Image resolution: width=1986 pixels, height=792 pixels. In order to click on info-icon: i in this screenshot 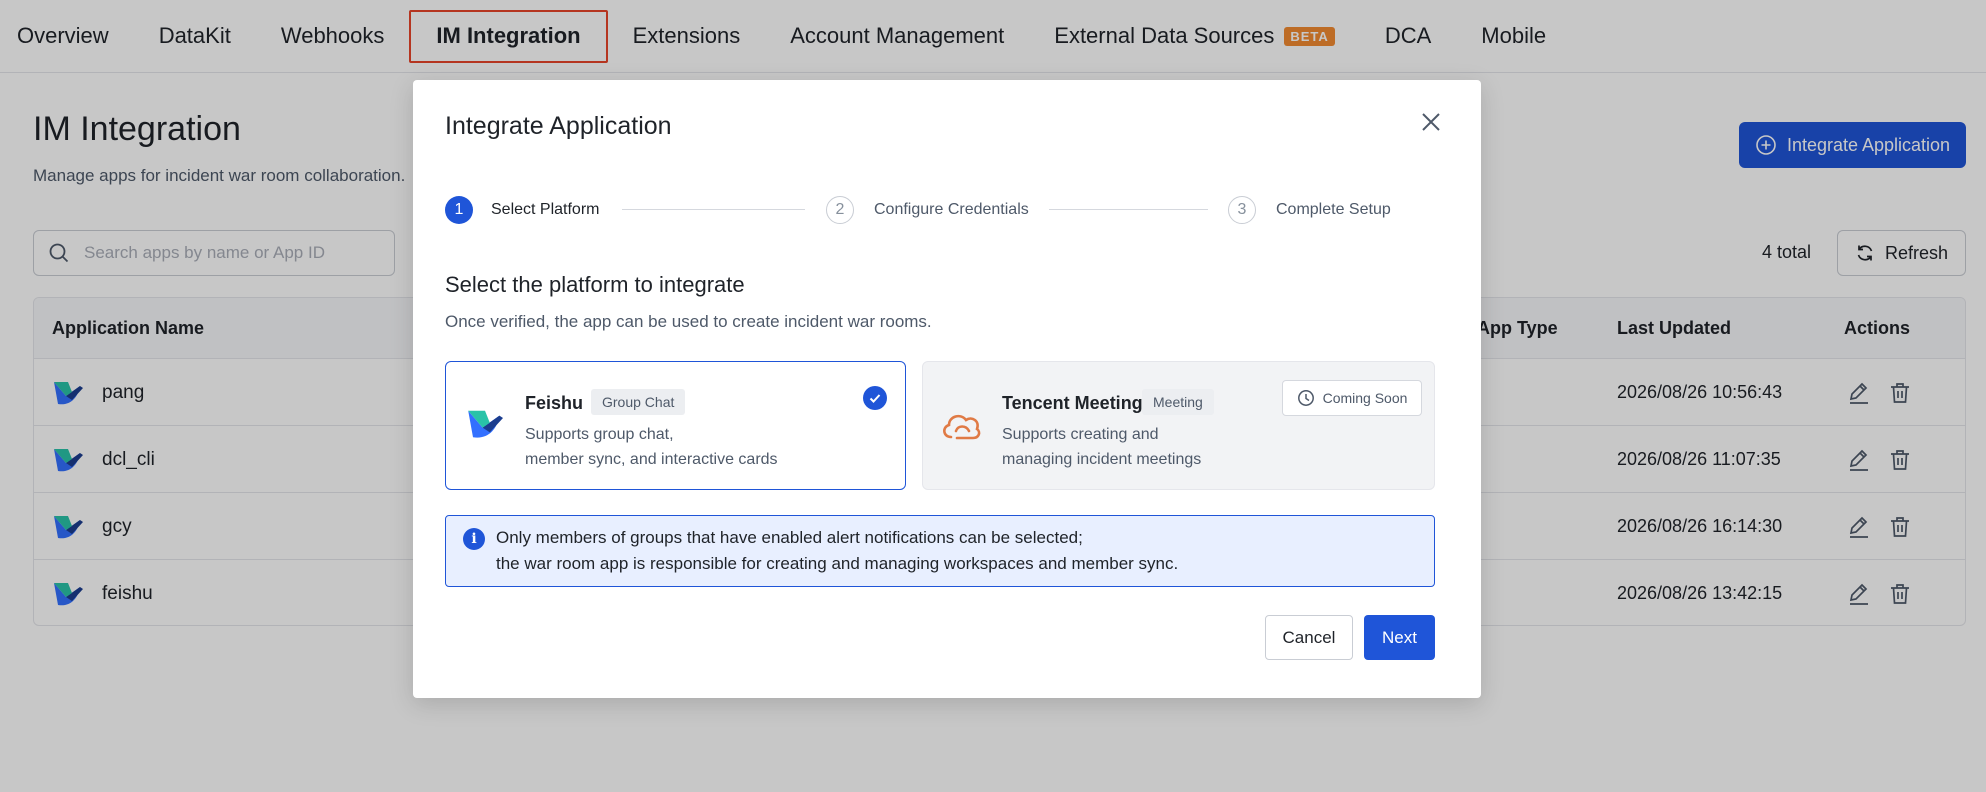, I will do `click(474, 539)`.